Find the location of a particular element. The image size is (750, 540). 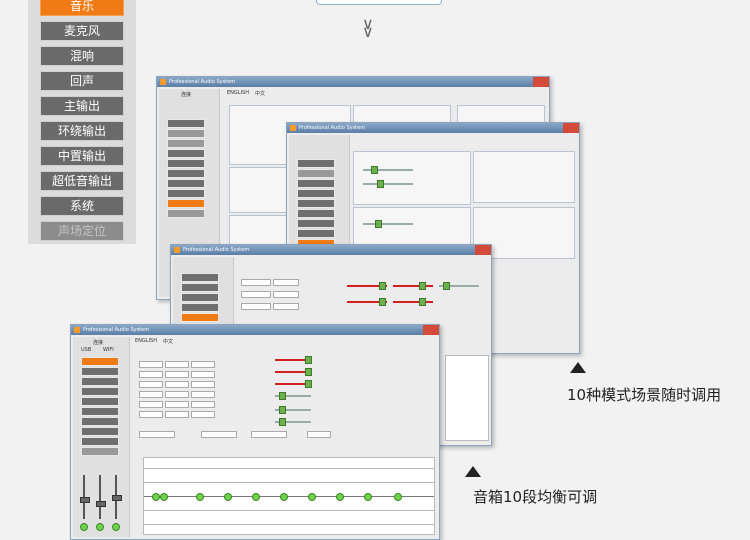

category-menu: 音乐 麦克风 混响 回声 主输出 环绕输出 中置输出 超低音输出 系统 声场定位 is located at coordinates (82, 122).